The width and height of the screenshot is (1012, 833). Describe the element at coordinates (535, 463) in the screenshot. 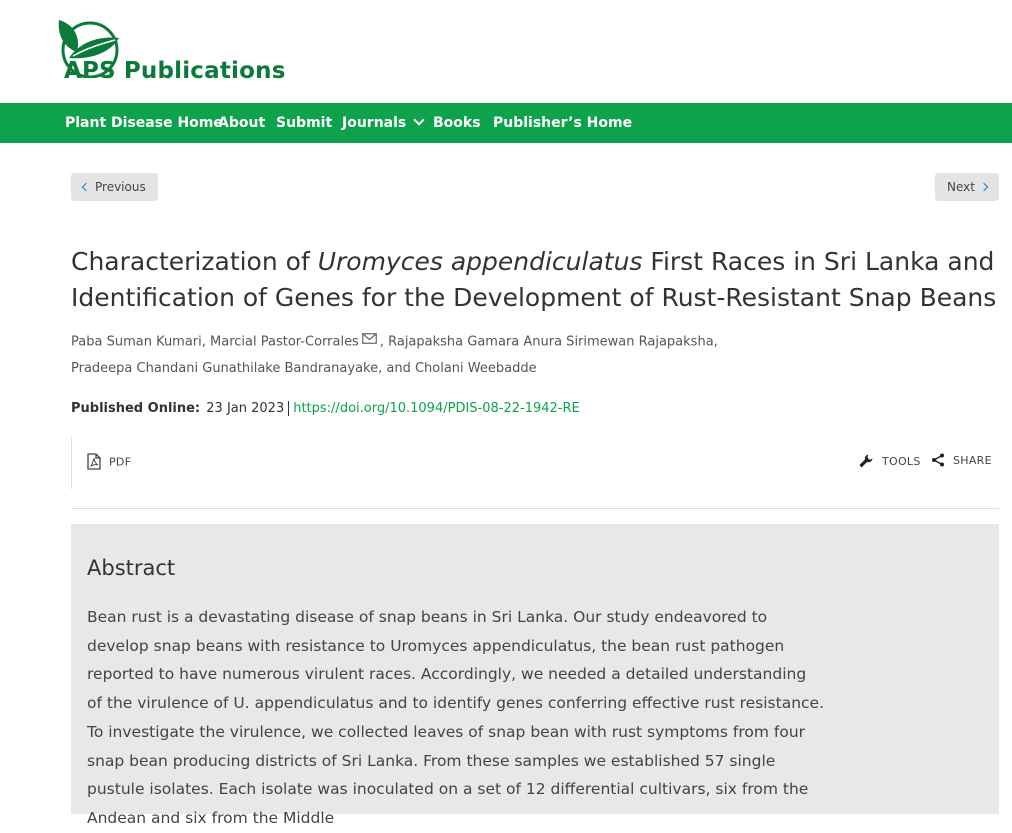

I see `article-toolbar: PDF TOOLS SHARE` at that location.